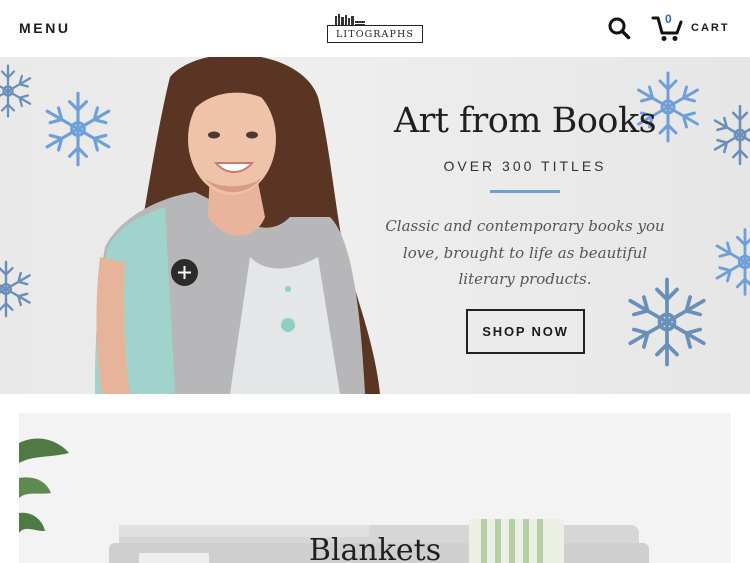 The width and height of the screenshot is (750, 563). I want to click on logo-text: LITOGRAPHS, so click(375, 34).